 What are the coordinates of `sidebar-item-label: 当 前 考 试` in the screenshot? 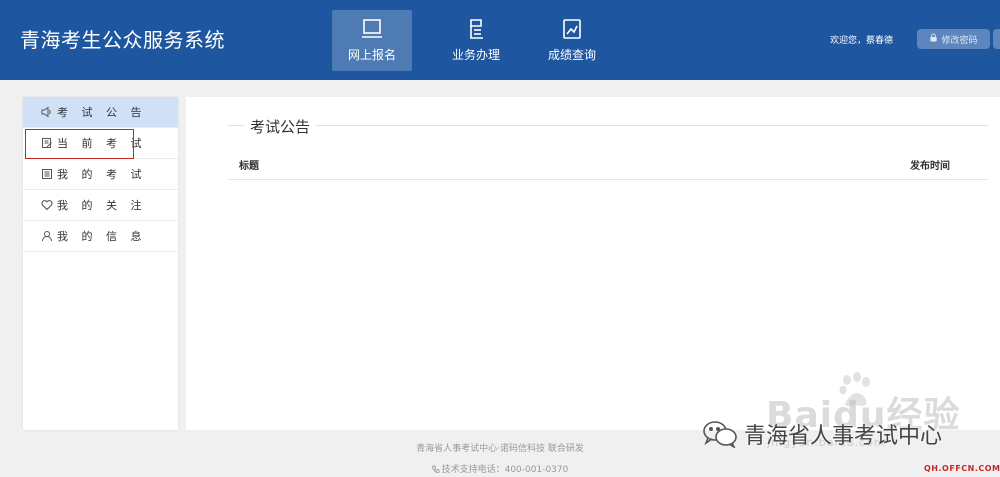 It's located at (102, 143).